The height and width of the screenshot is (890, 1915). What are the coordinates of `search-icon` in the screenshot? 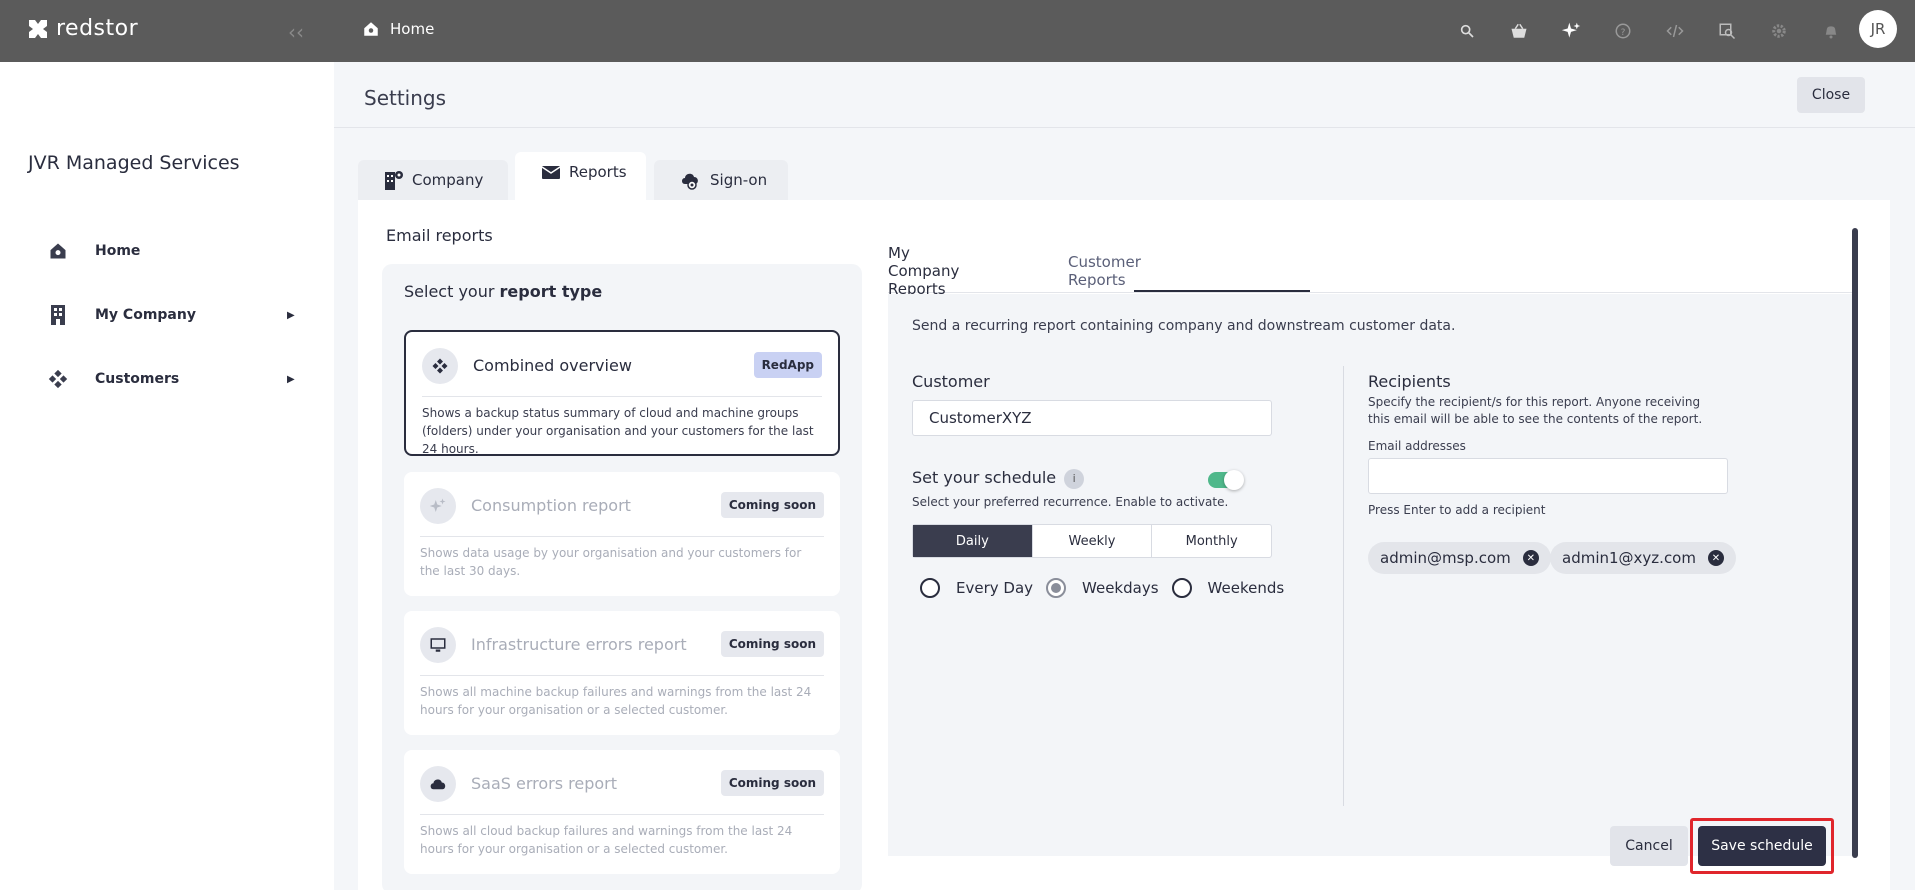 It's located at (1467, 31).